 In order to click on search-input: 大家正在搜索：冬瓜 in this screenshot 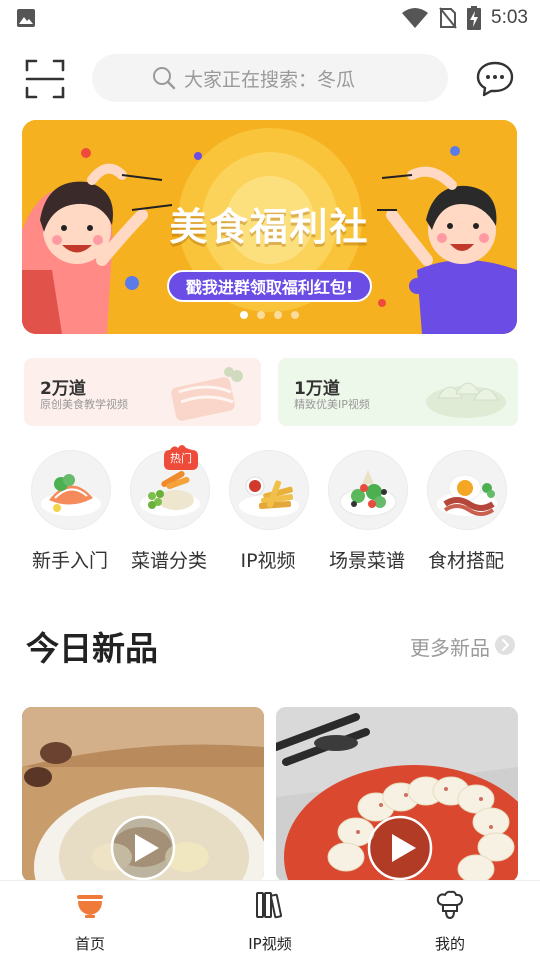, I will do `click(270, 78)`.